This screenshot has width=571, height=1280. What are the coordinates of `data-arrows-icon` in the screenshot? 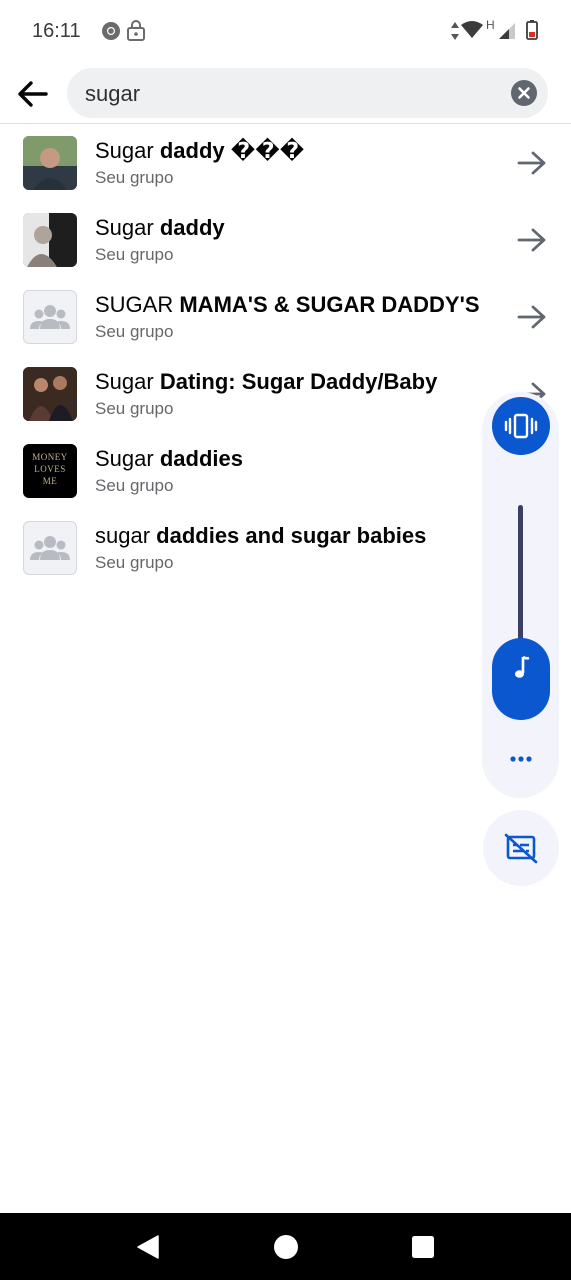 It's located at (455, 31).